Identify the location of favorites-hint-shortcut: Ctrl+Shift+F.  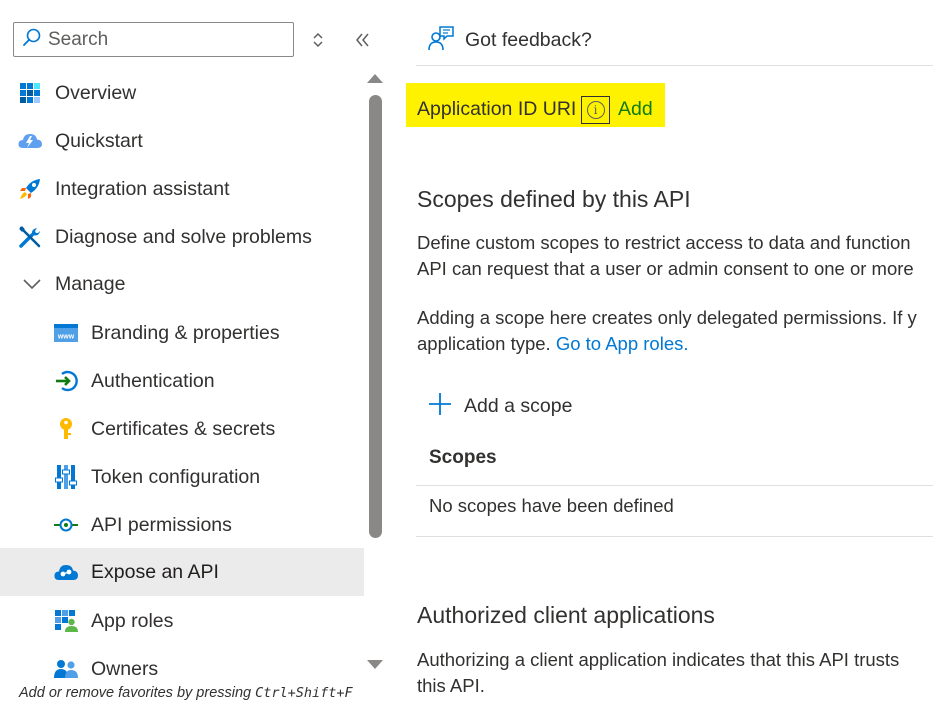
(304, 693).